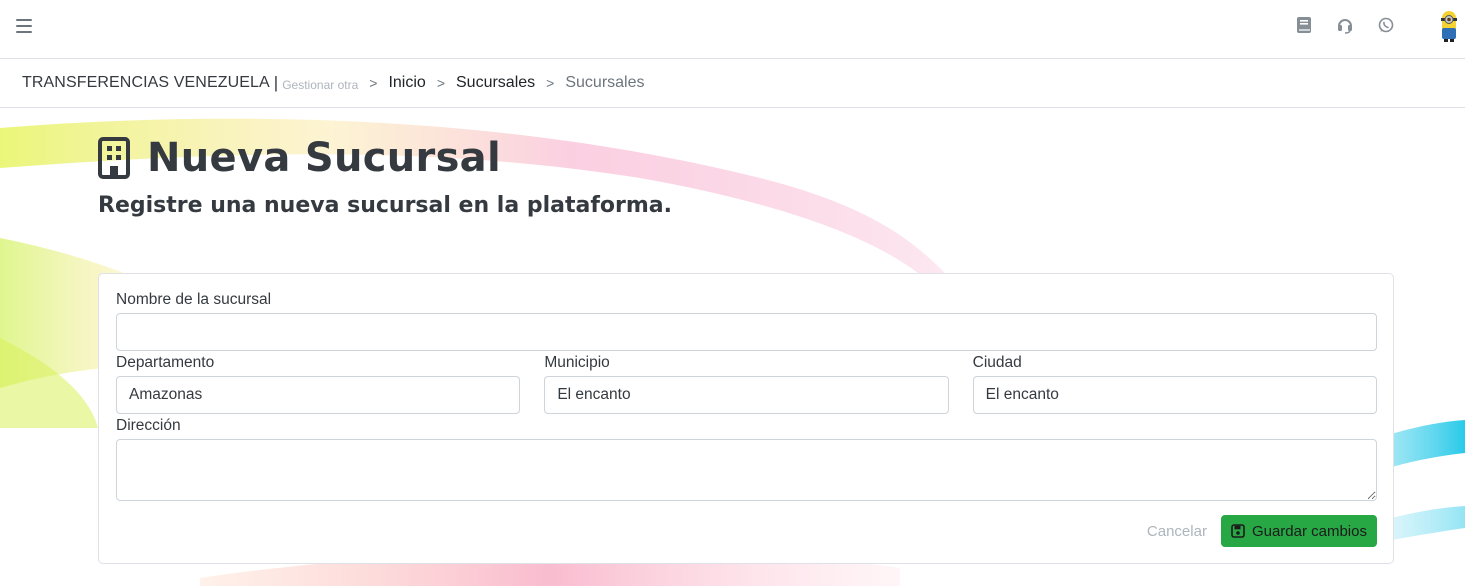 This screenshot has width=1465, height=586. I want to click on branch-name-label: Nombre de la sucursal, so click(194, 299).